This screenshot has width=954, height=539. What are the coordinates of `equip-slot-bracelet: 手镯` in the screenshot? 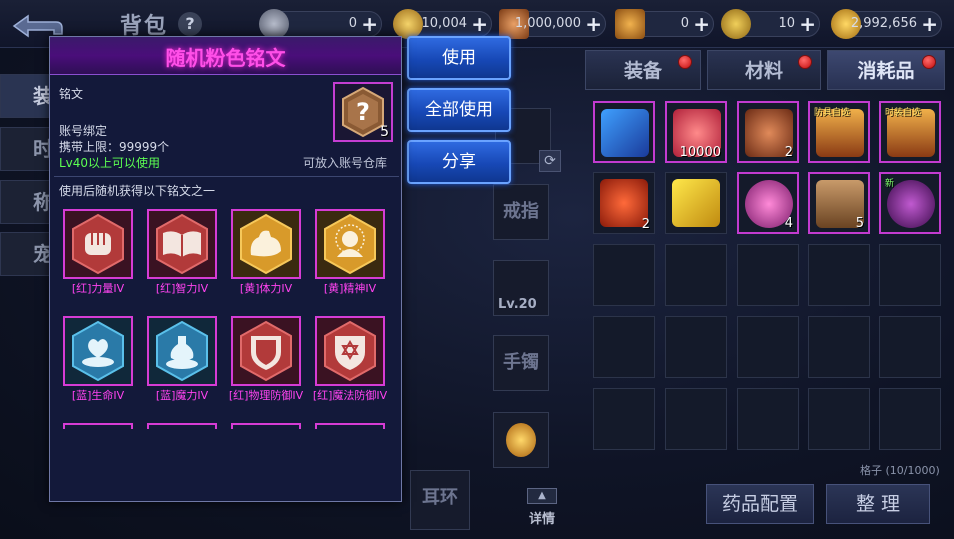 It's located at (521, 363).